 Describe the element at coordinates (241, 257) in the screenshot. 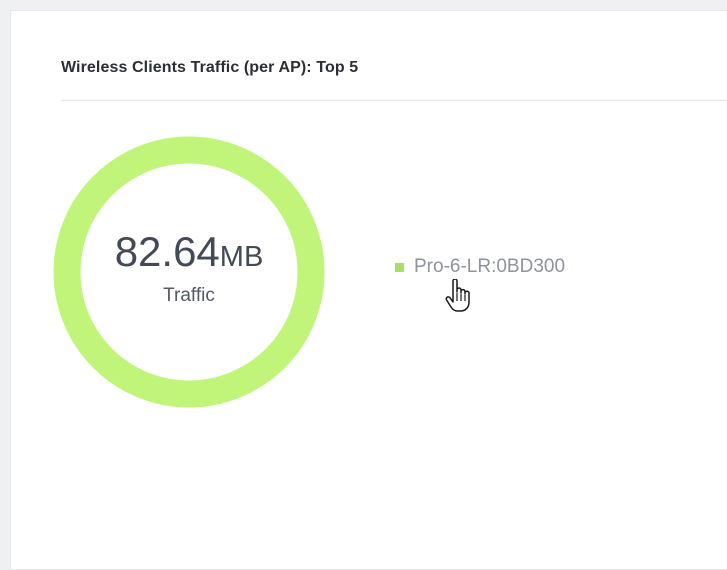

I see `traffic-value-unit: MB` at that location.